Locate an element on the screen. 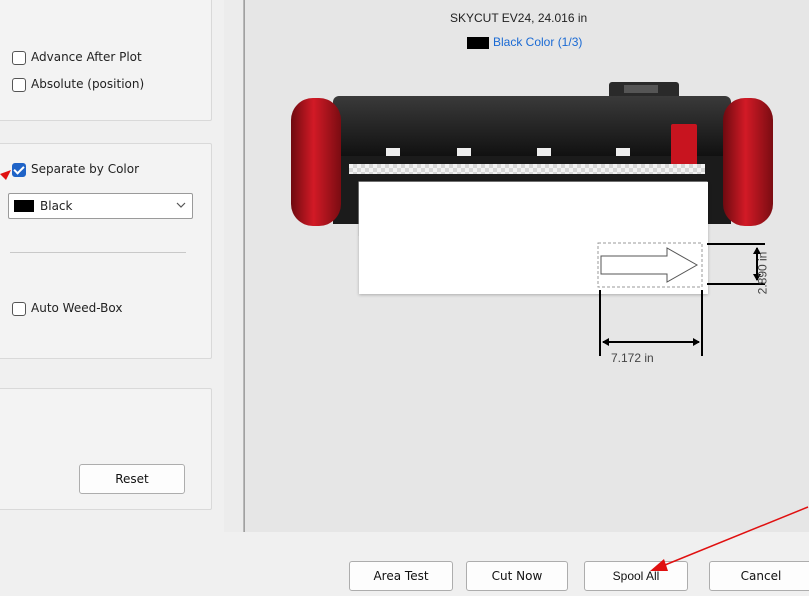  area-test-button: Area Test is located at coordinates (401, 576).